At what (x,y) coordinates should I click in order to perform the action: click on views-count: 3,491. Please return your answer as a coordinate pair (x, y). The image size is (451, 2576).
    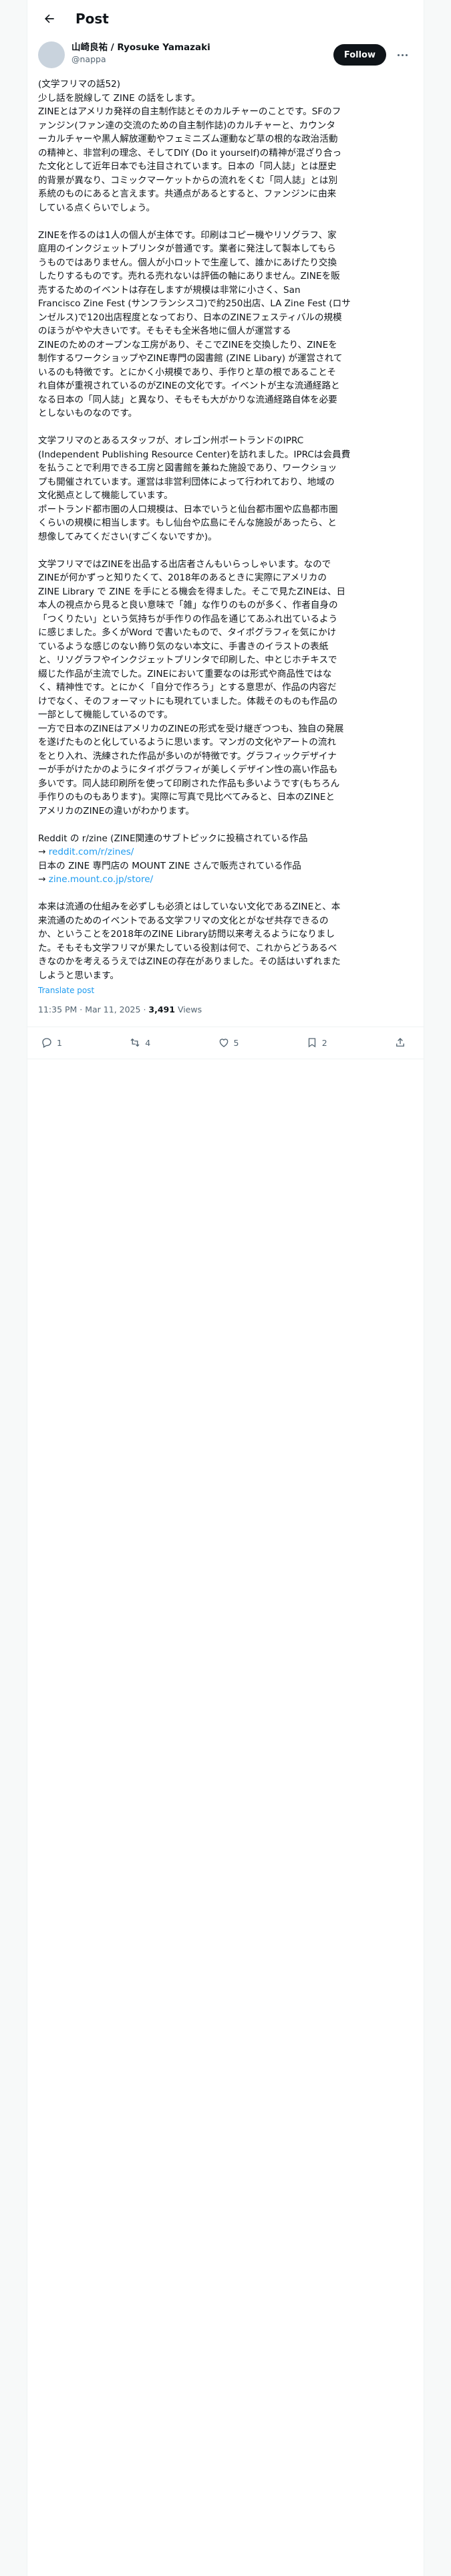
    Looking at the image, I should click on (161, 1009).